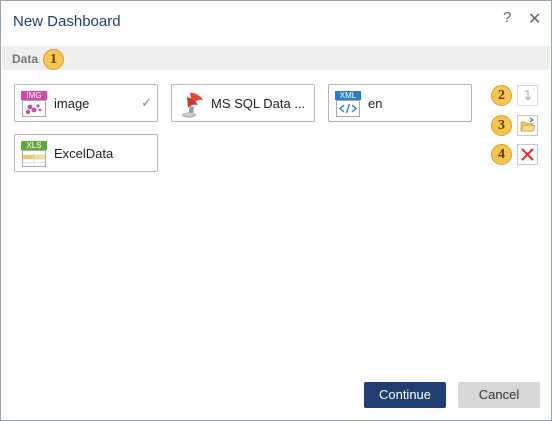 Image resolution: width=552 pixels, height=421 pixels. What do you see at coordinates (400, 103) in the screenshot?
I see `datasource-card-en: XML en` at bounding box center [400, 103].